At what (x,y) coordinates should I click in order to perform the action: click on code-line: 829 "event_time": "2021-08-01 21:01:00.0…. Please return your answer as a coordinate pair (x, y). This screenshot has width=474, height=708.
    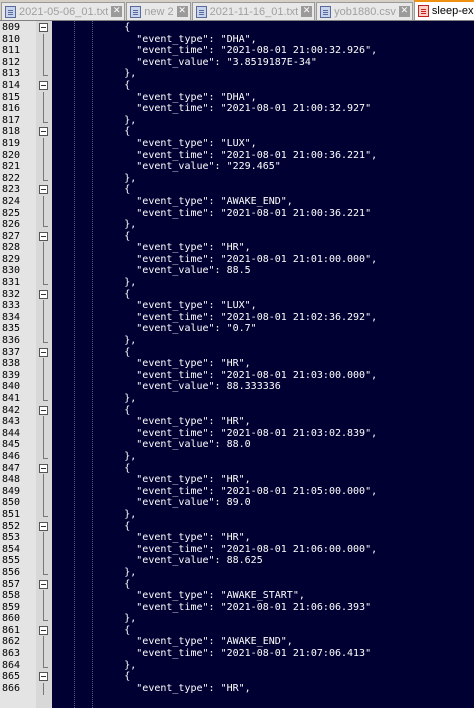
    Looking at the image, I should click on (237, 260).